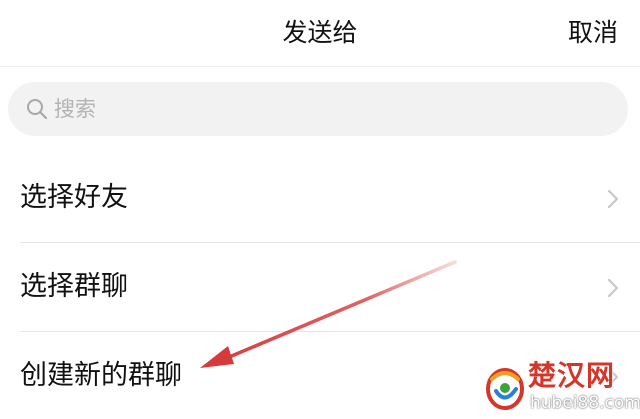  Describe the element at coordinates (75, 109) in the screenshot. I see `search-placeholder: 搜索` at that location.